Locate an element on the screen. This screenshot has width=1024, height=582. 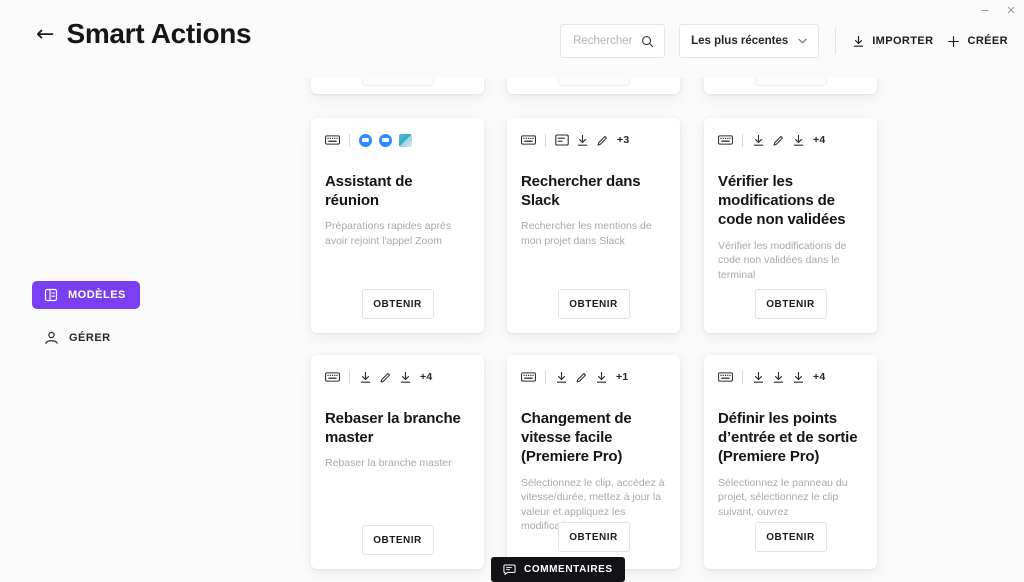
minimize-button is located at coordinates (985, 10).